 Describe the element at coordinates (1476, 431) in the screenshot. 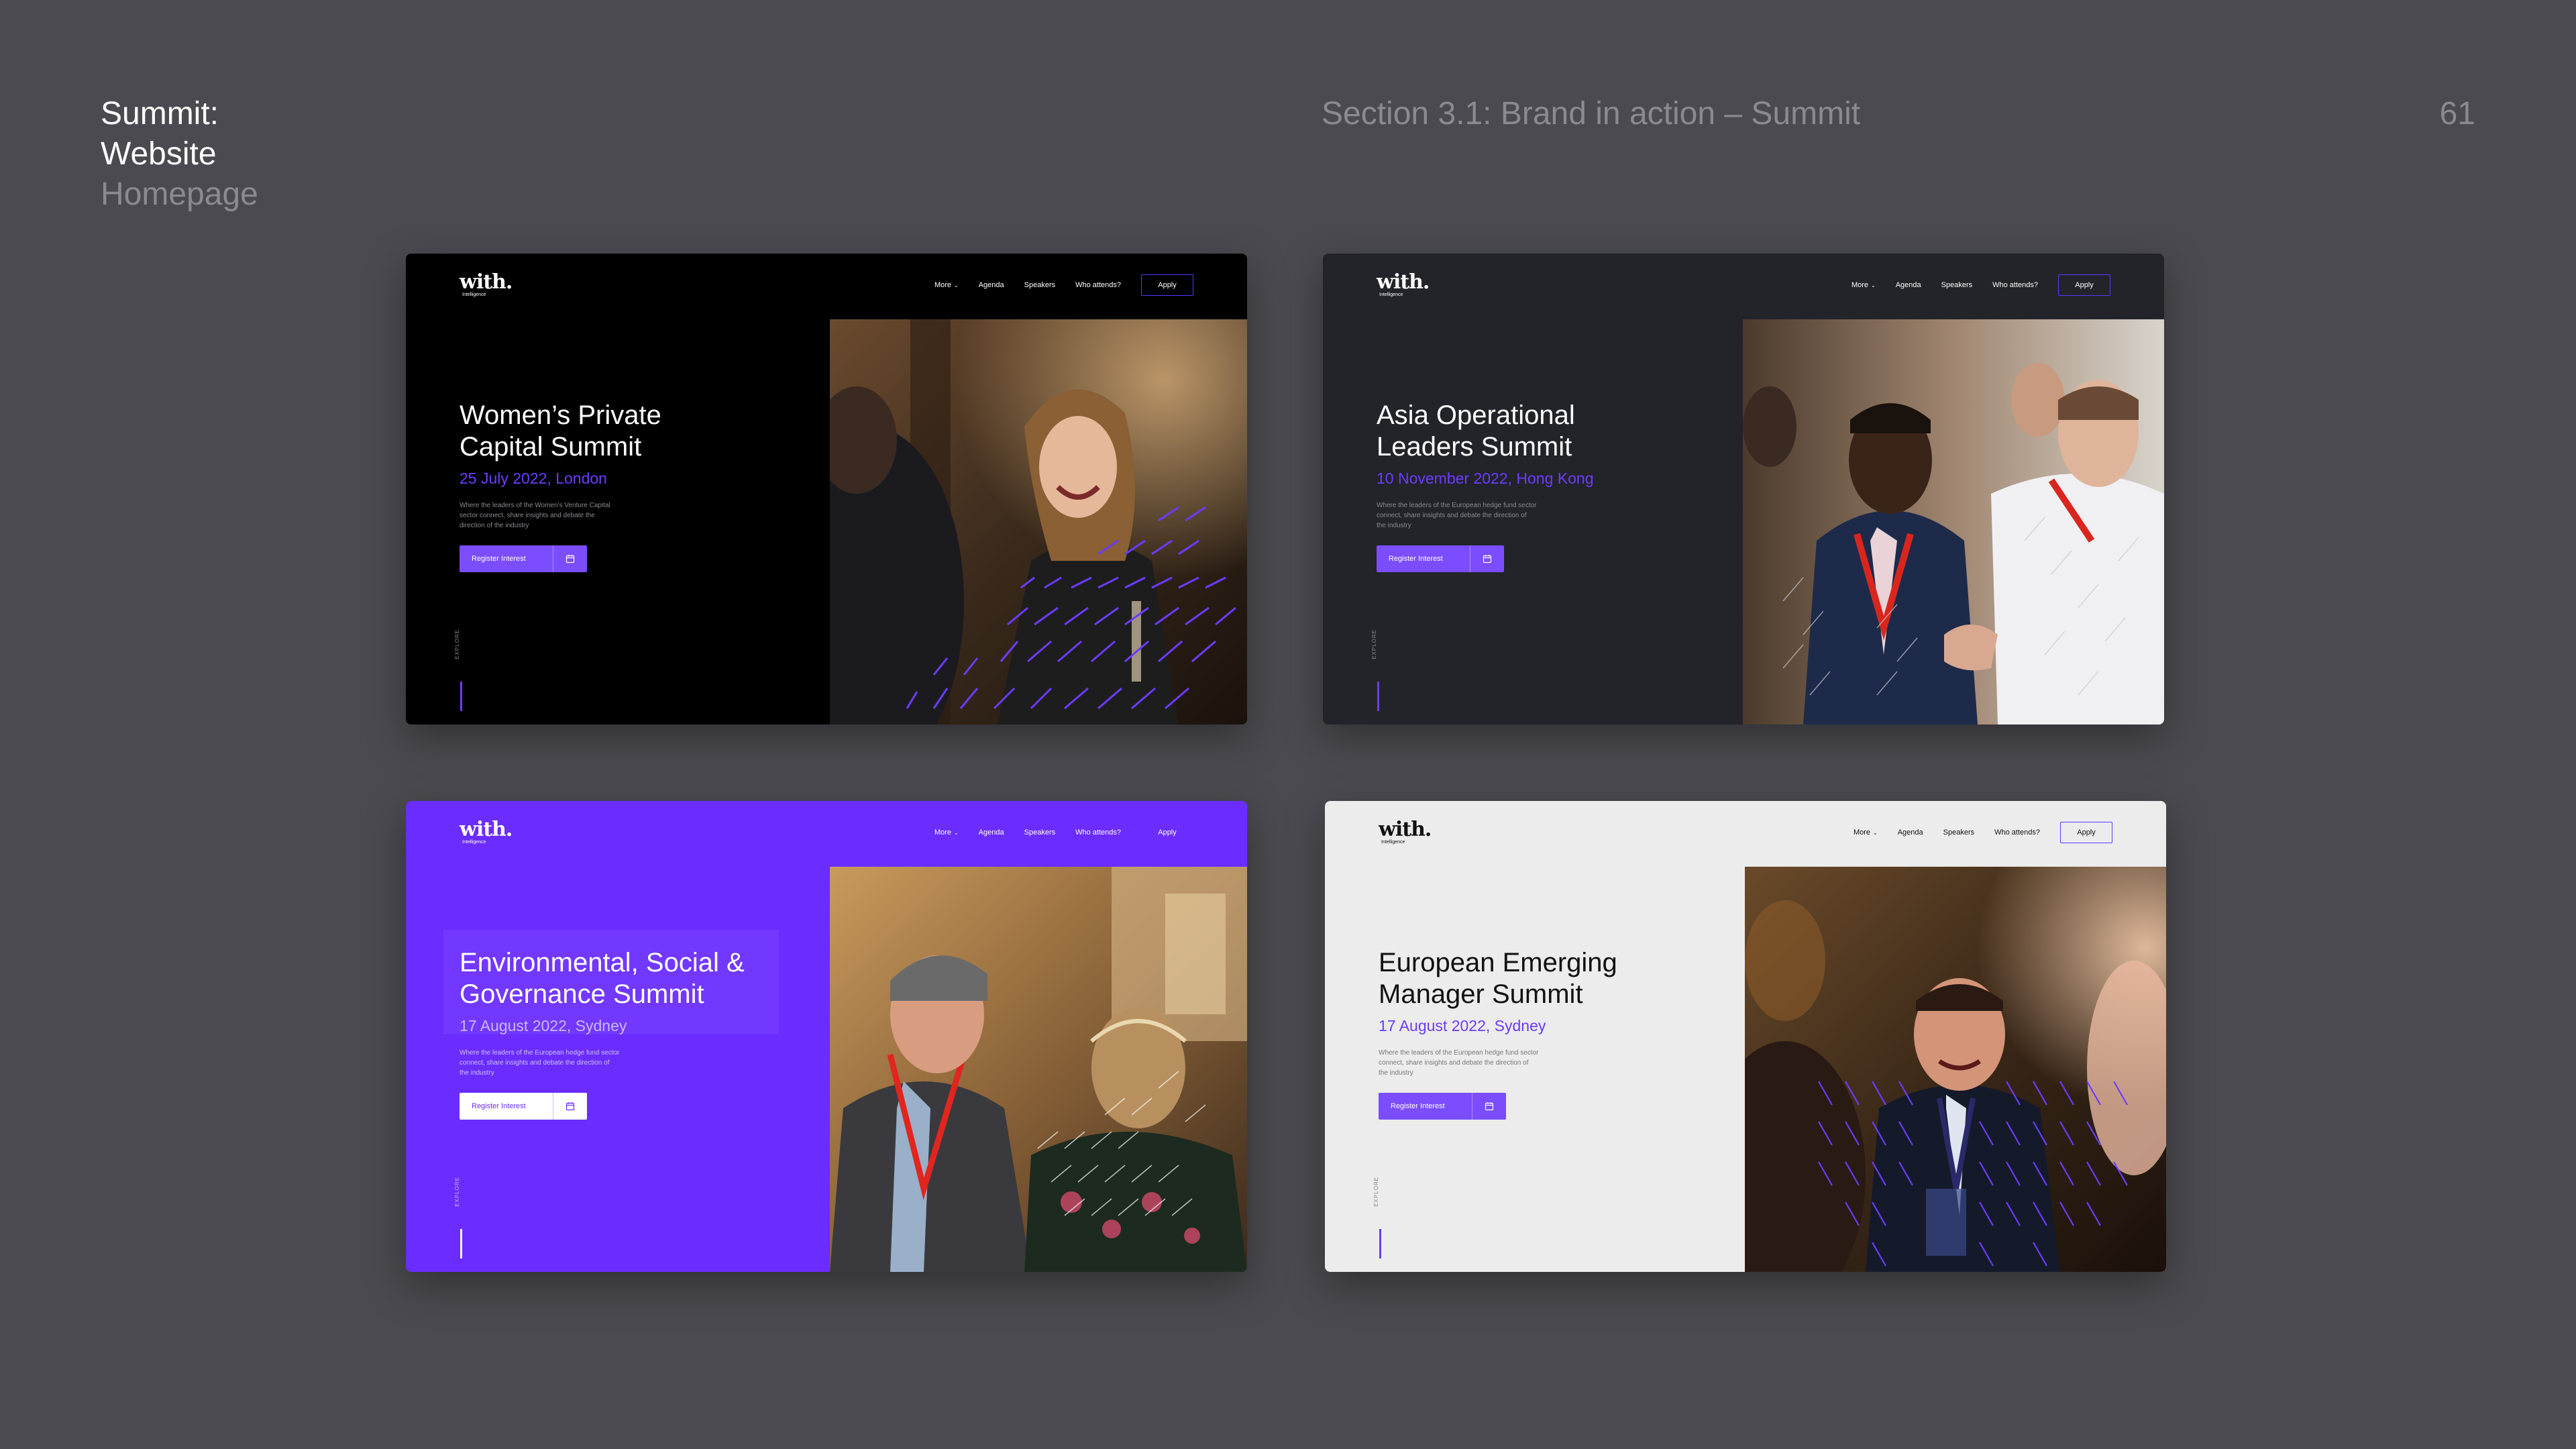

I see `hero-title: Asia Operational Leaders Summit` at that location.